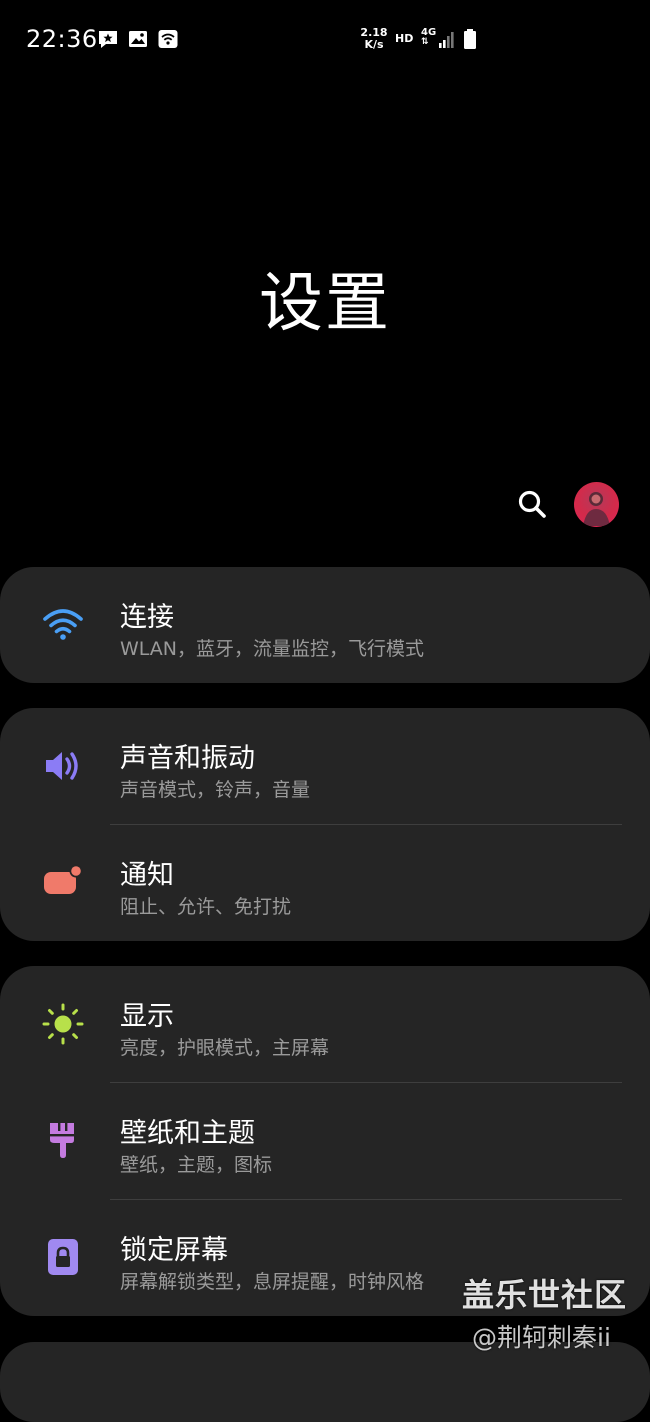 The image size is (650, 1422). What do you see at coordinates (62, 39) in the screenshot?
I see `status-time: 22:36` at bounding box center [62, 39].